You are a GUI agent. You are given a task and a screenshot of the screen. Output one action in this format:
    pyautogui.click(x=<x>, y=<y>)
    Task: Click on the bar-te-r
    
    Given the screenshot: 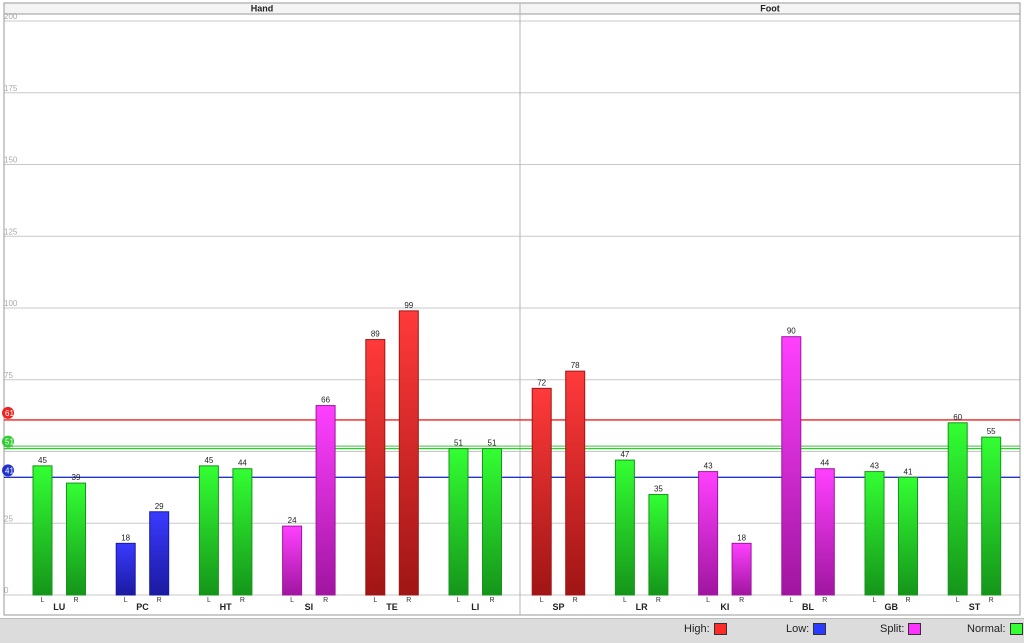 What is the action you would take?
    pyautogui.click(x=408, y=453)
    